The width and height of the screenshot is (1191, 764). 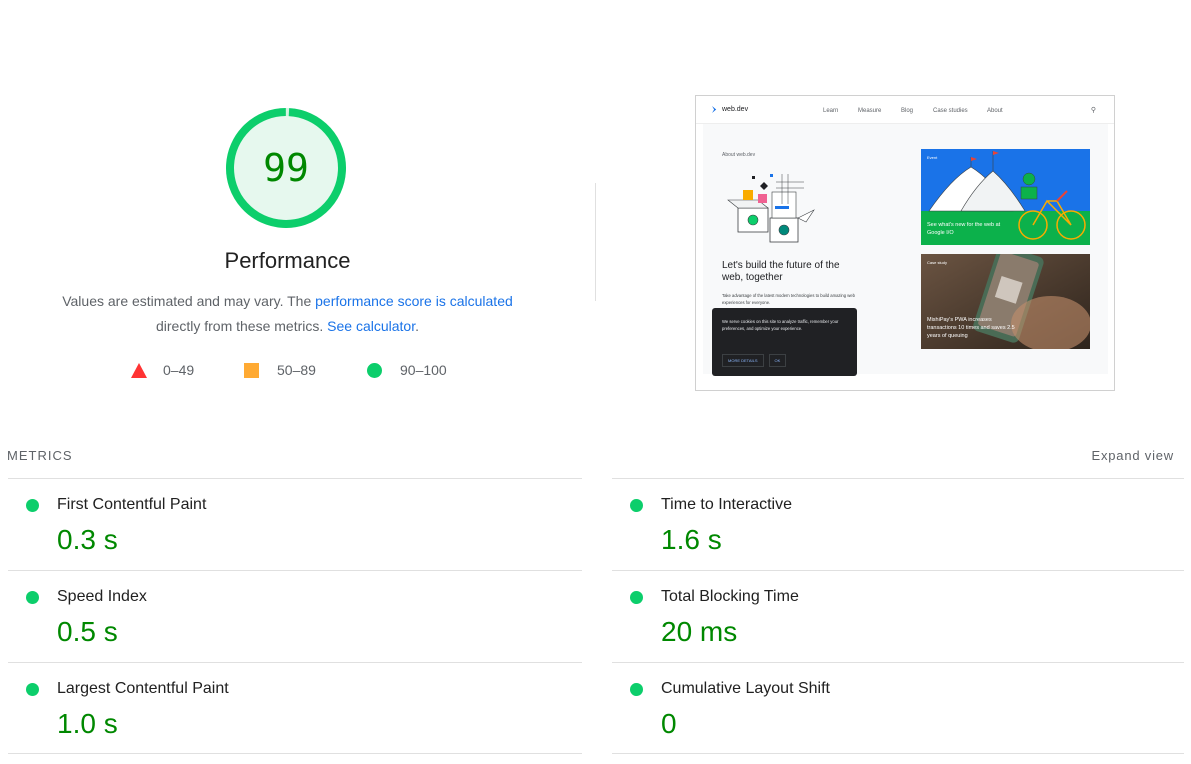 I want to click on cookie-ok-button: OK, so click(x=777, y=360).